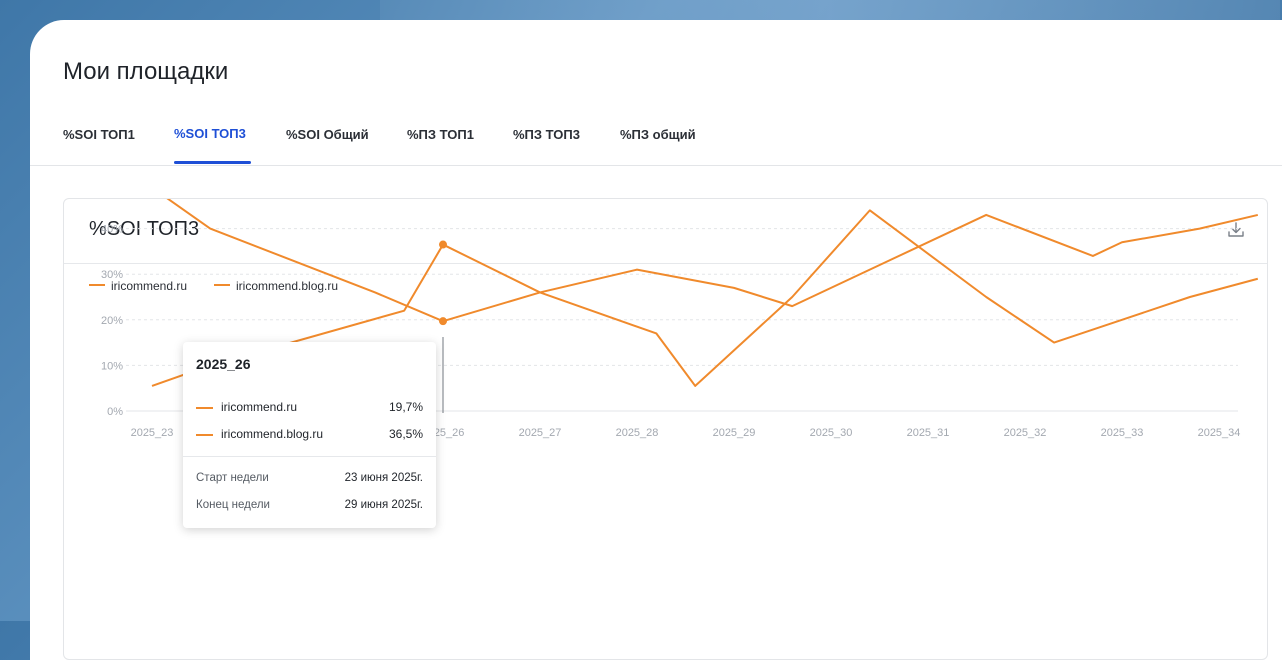  What do you see at coordinates (309, 456) in the screenshot?
I see `tooltip-divider` at bounding box center [309, 456].